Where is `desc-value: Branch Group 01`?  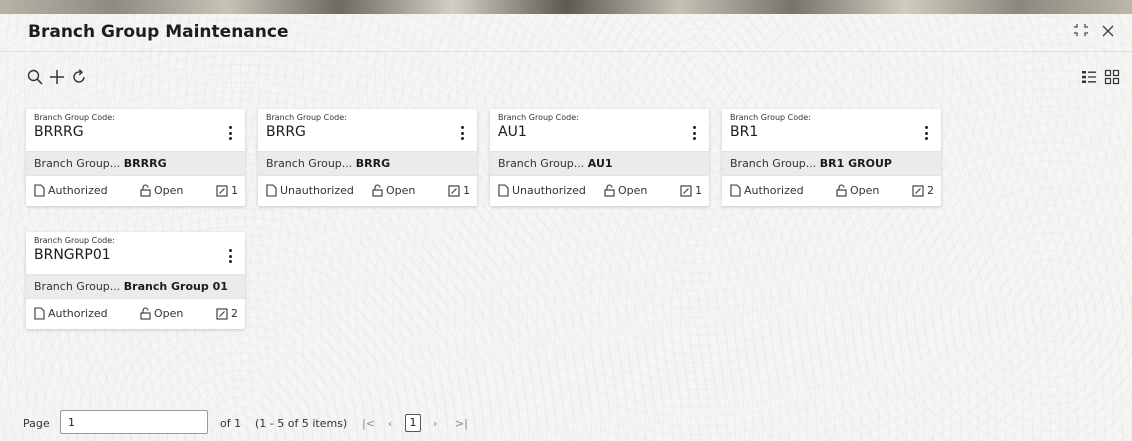 desc-value: Branch Group 01 is located at coordinates (175, 286).